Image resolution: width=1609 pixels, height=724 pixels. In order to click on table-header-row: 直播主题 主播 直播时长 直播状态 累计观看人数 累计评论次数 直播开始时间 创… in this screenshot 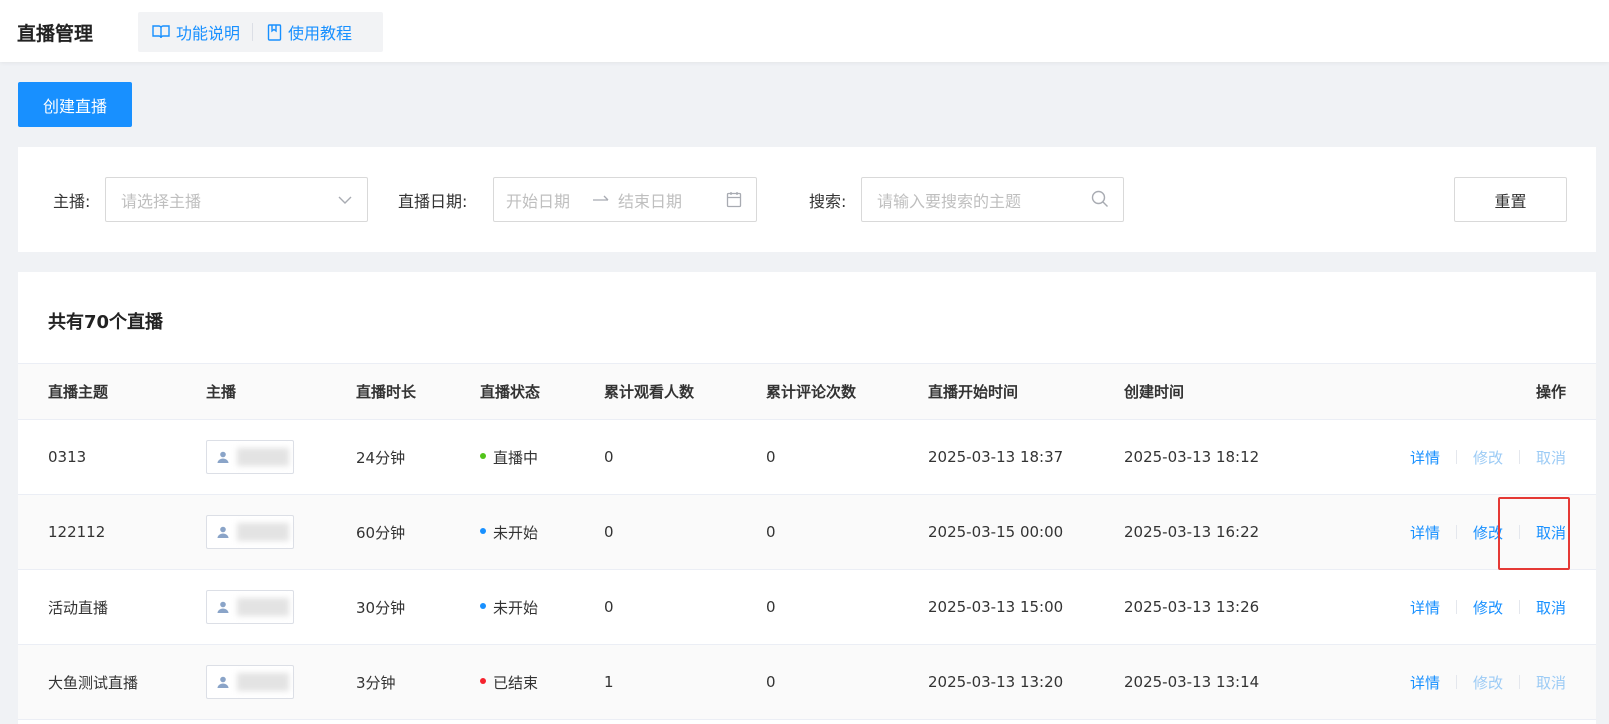, I will do `click(807, 391)`.